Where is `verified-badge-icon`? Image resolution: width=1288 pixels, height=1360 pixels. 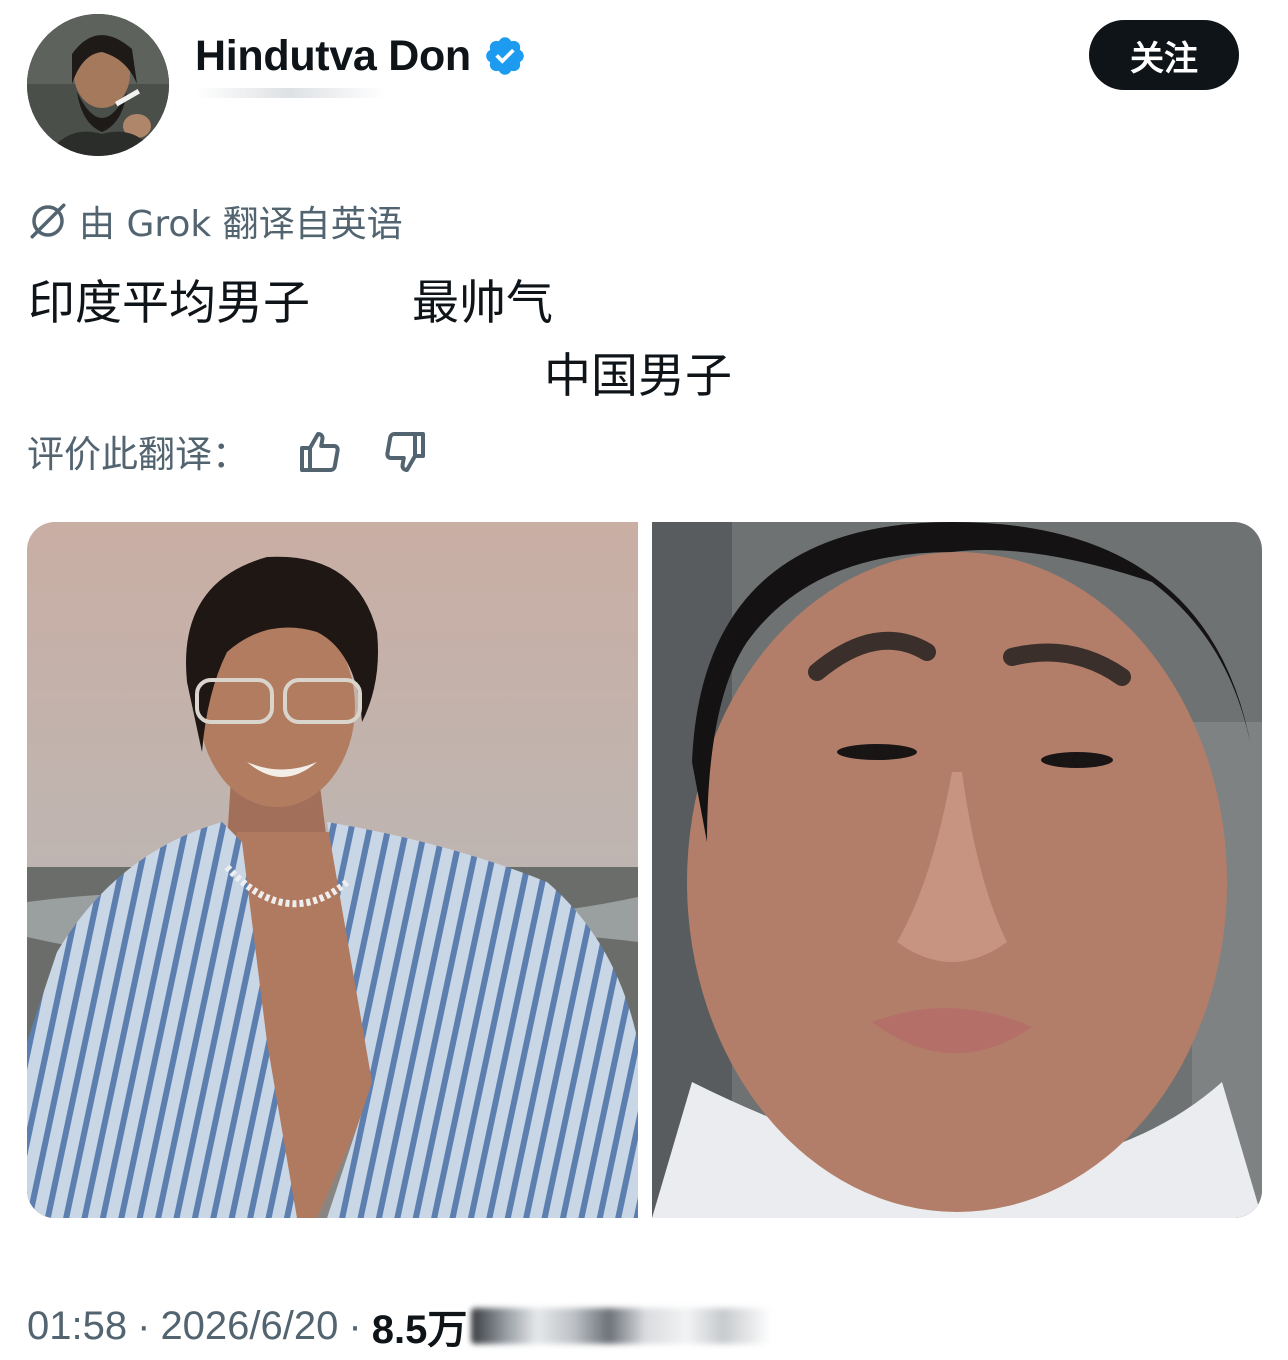
verified-badge-icon is located at coordinates (505, 56).